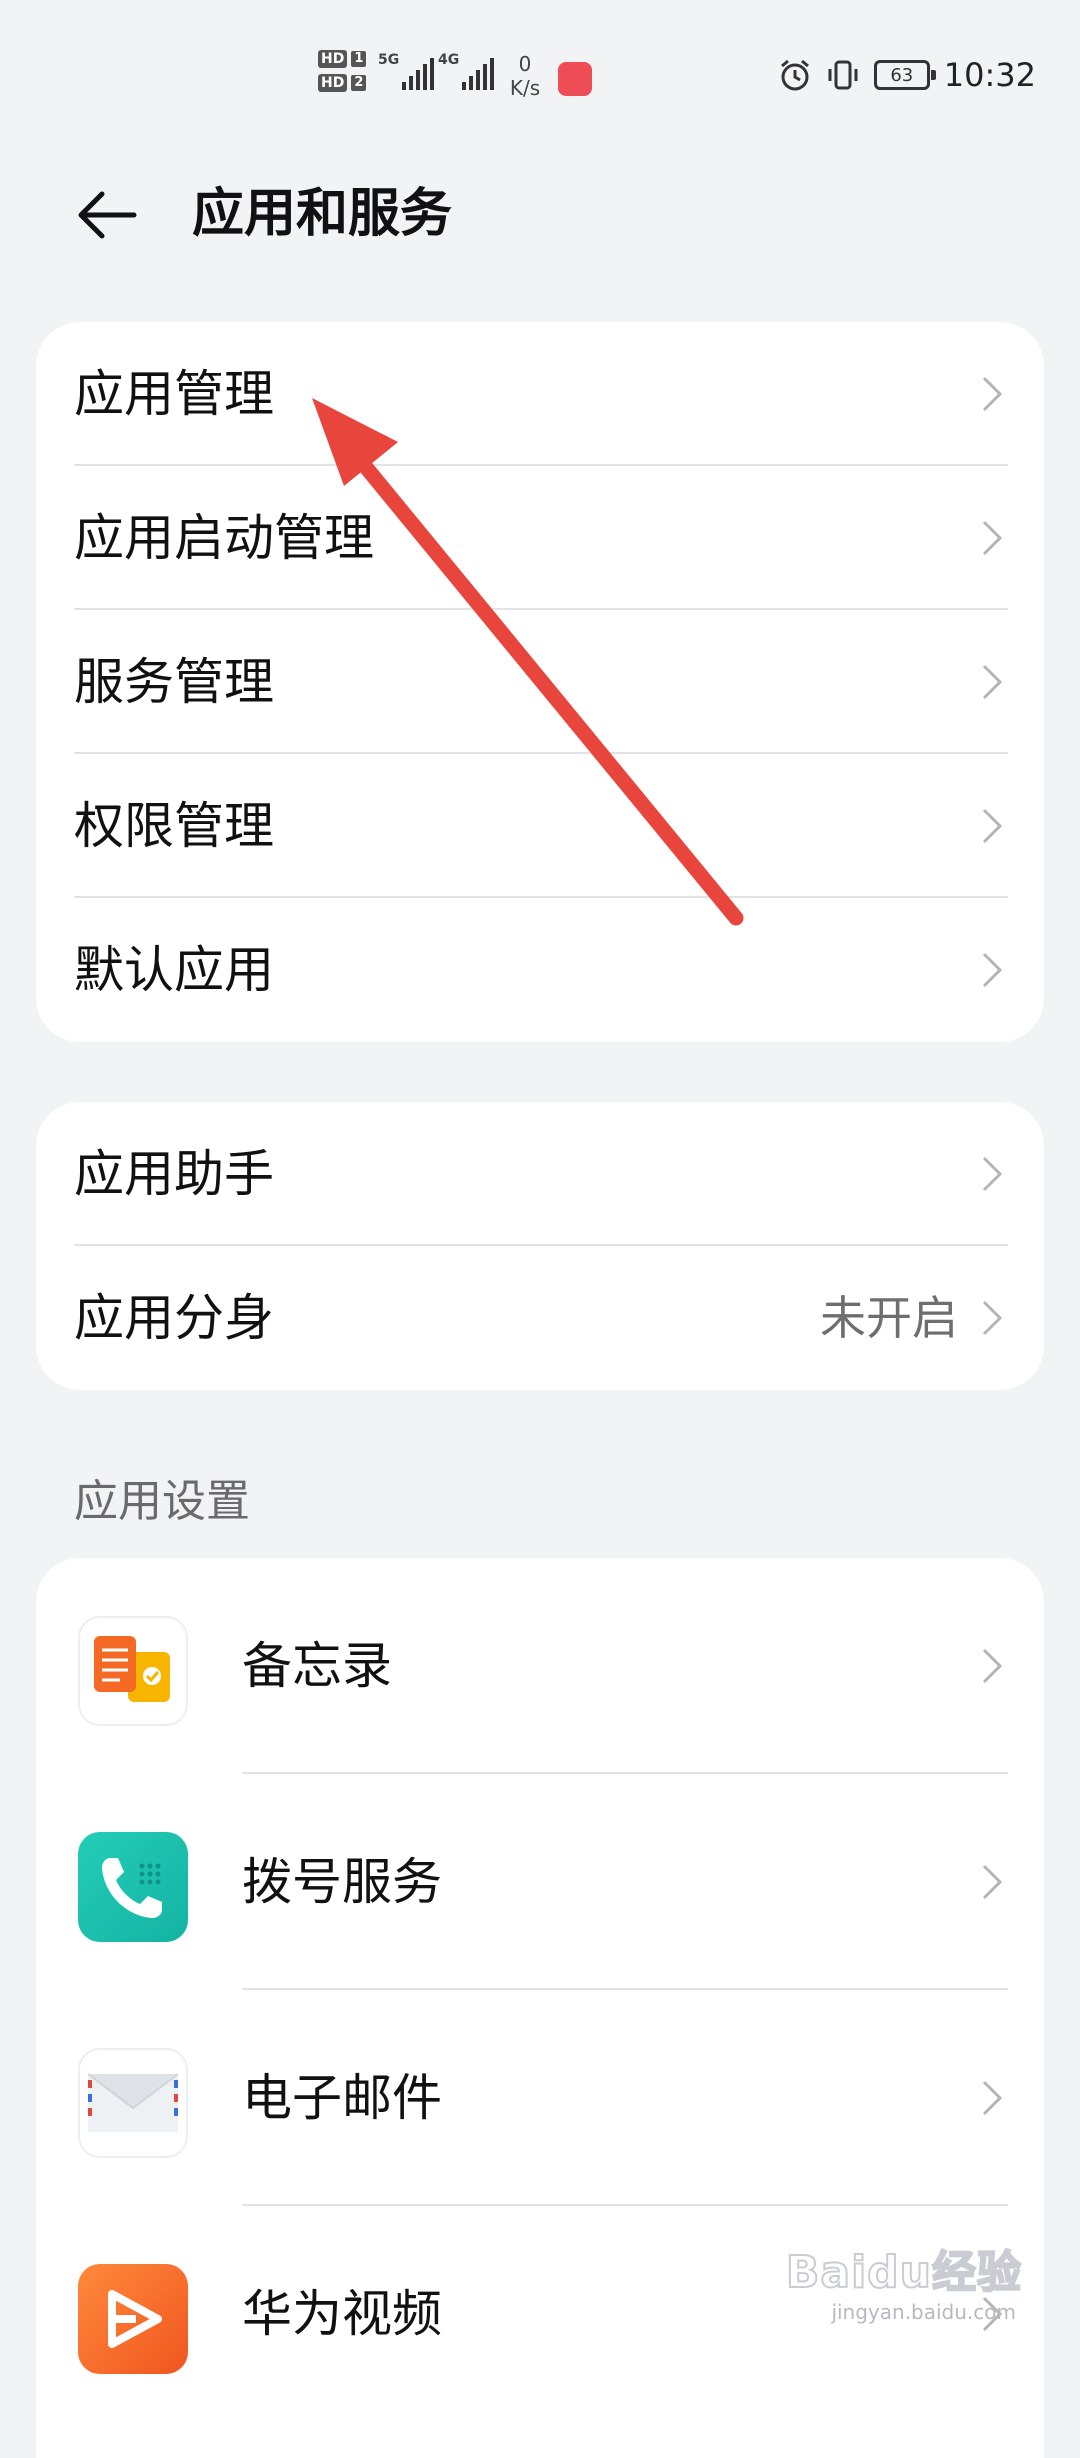  Describe the element at coordinates (359, 59) in the screenshot. I see `sim-number: 1` at that location.